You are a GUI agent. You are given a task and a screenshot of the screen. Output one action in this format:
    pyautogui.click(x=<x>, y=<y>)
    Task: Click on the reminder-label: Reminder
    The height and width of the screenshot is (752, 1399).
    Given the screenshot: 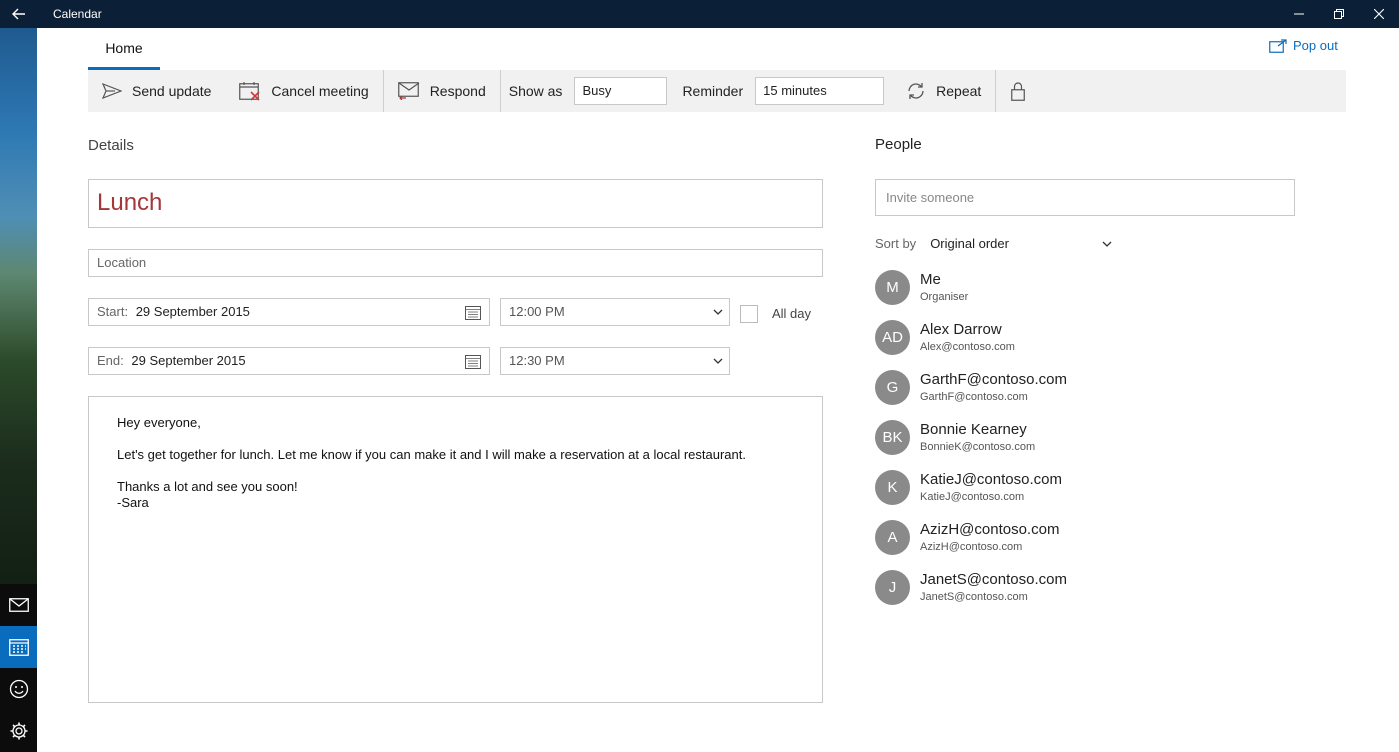 What is the action you would take?
    pyautogui.click(x=713, y=91)
    